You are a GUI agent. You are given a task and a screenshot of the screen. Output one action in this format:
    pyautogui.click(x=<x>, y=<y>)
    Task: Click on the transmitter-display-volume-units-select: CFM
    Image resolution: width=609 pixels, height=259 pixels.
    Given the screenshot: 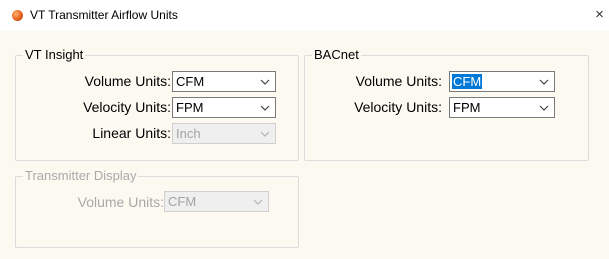 What is the action you would take?
    pyautogui.click(x=216, y=201)
    